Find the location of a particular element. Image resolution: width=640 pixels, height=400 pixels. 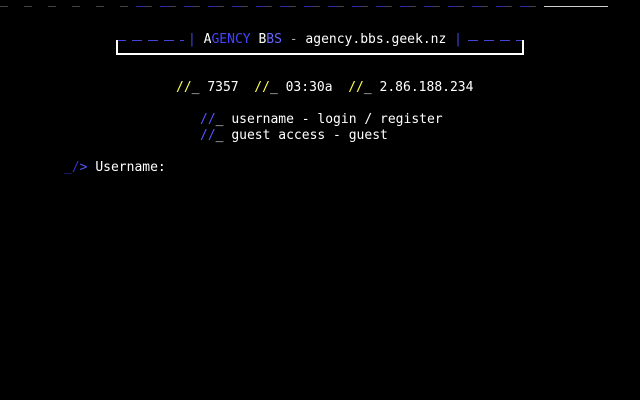

menu-item-guest-label: guest access - guest is located at coordinates (309, 135).